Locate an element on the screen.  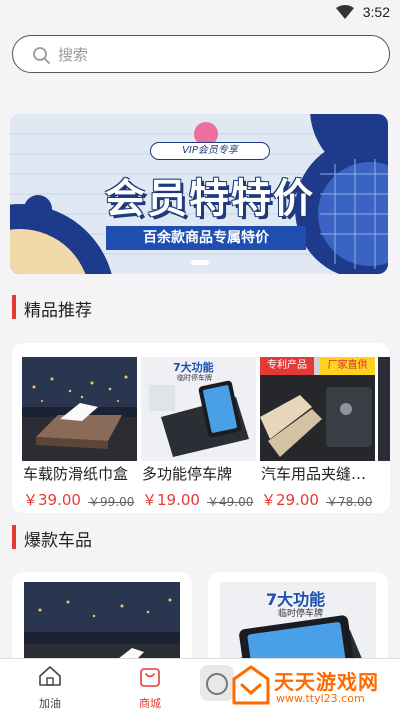
section-title: 精品推荐 is located at coordinates (58, 311).